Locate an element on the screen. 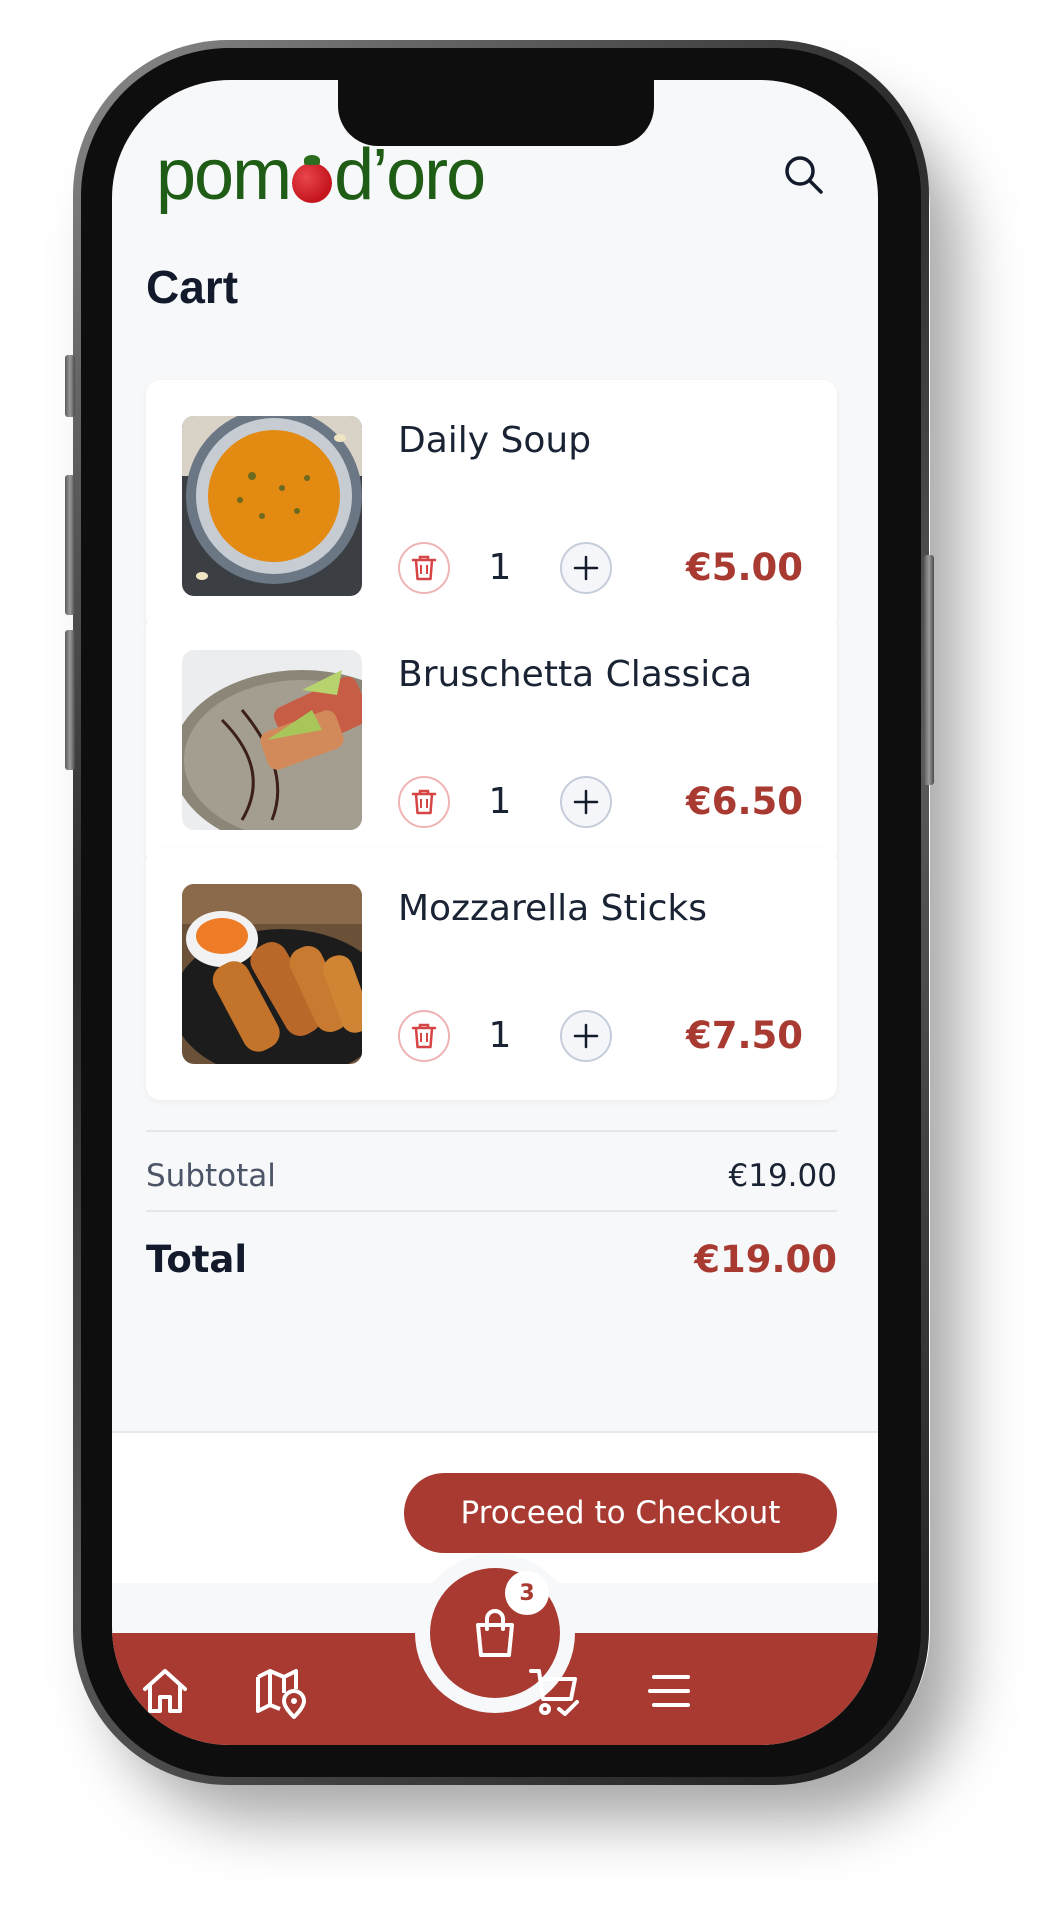  nav-home-button is located at coordinates (165, 1691).